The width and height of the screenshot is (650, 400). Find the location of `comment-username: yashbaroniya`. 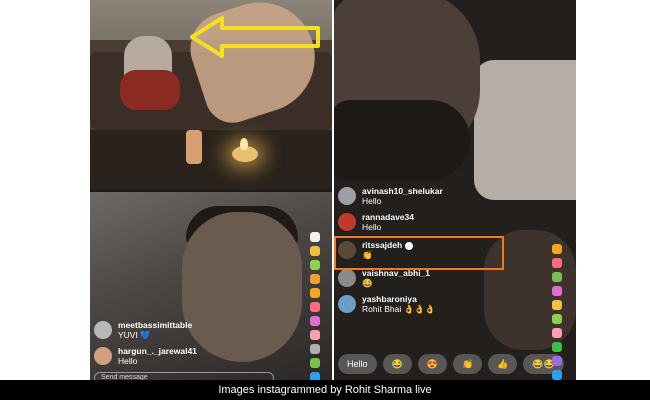

comment-username: yashbaroniya is located at coordinates (398, 299).